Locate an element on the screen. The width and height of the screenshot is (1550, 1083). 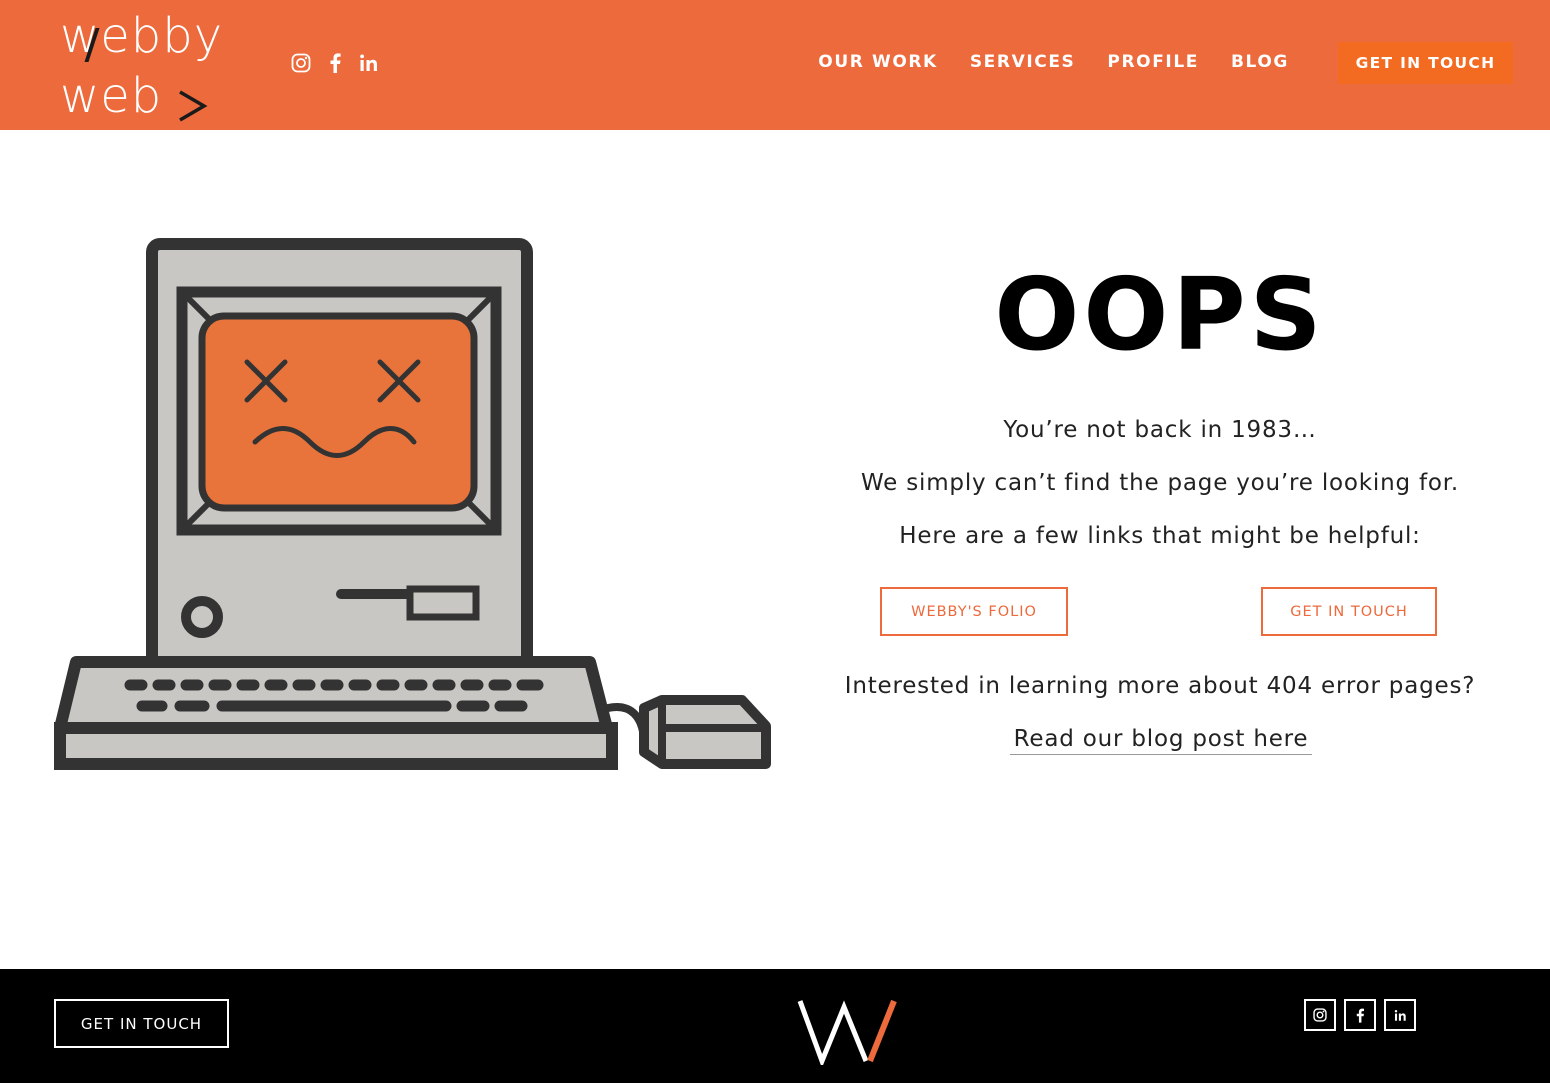
site-logo: webby web is located at coordinates (155, 65).